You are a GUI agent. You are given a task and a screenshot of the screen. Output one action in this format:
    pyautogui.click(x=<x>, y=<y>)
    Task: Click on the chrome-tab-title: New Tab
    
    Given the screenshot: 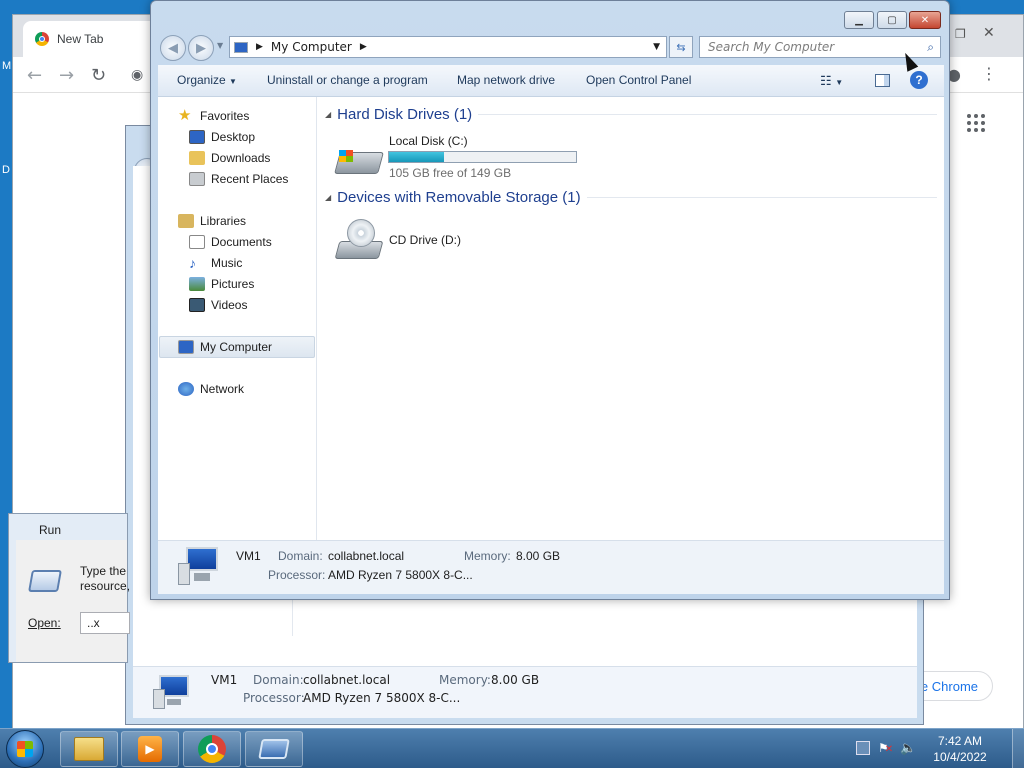 What is the action you would take?
    pyautogui.click(x=80, y=39)
    